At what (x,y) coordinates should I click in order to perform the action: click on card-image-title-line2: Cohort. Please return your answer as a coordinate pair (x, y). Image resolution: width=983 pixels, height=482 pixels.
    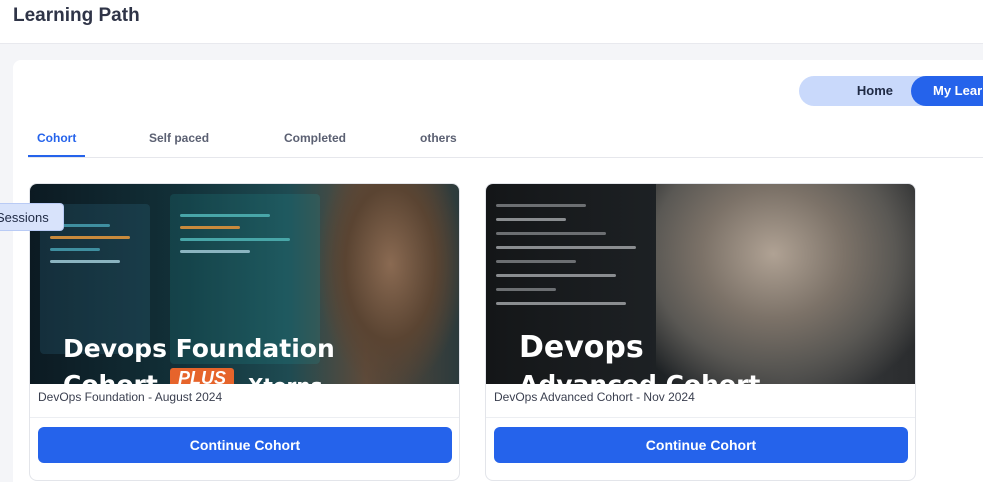
    Looking at the image, I should click on (110, 377).